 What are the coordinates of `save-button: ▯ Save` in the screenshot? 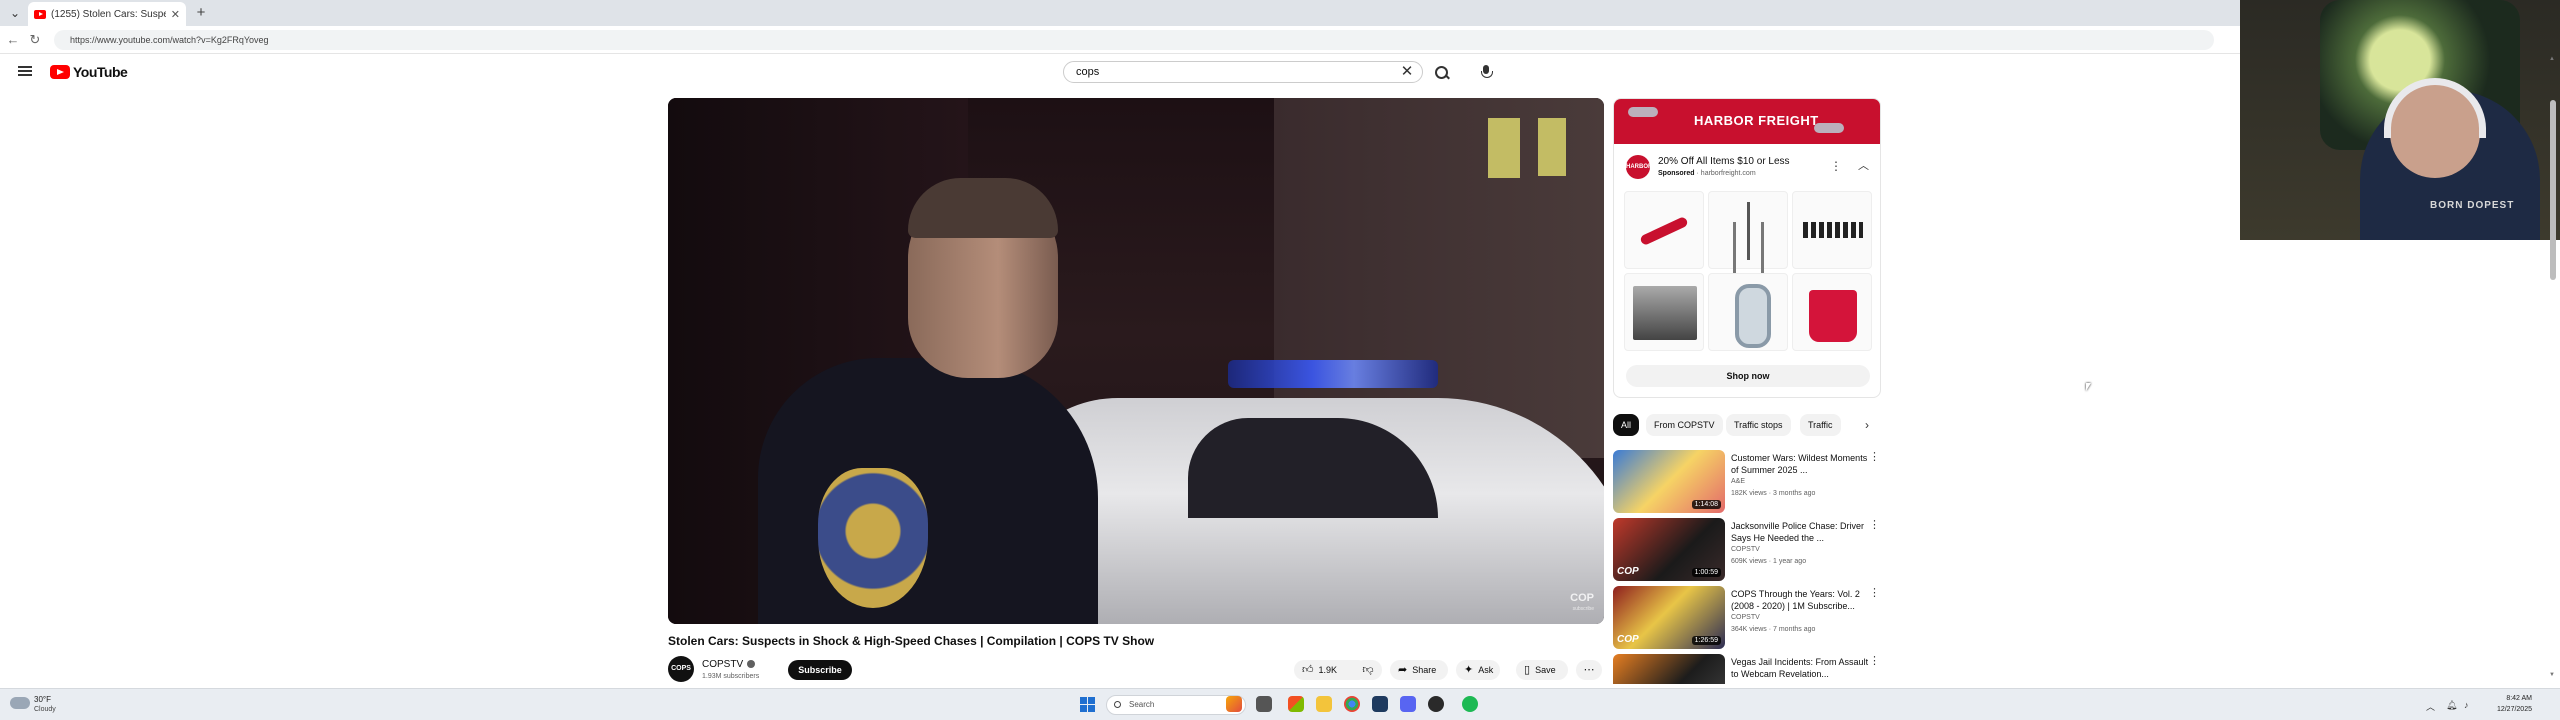 It's located at (1542, 670).